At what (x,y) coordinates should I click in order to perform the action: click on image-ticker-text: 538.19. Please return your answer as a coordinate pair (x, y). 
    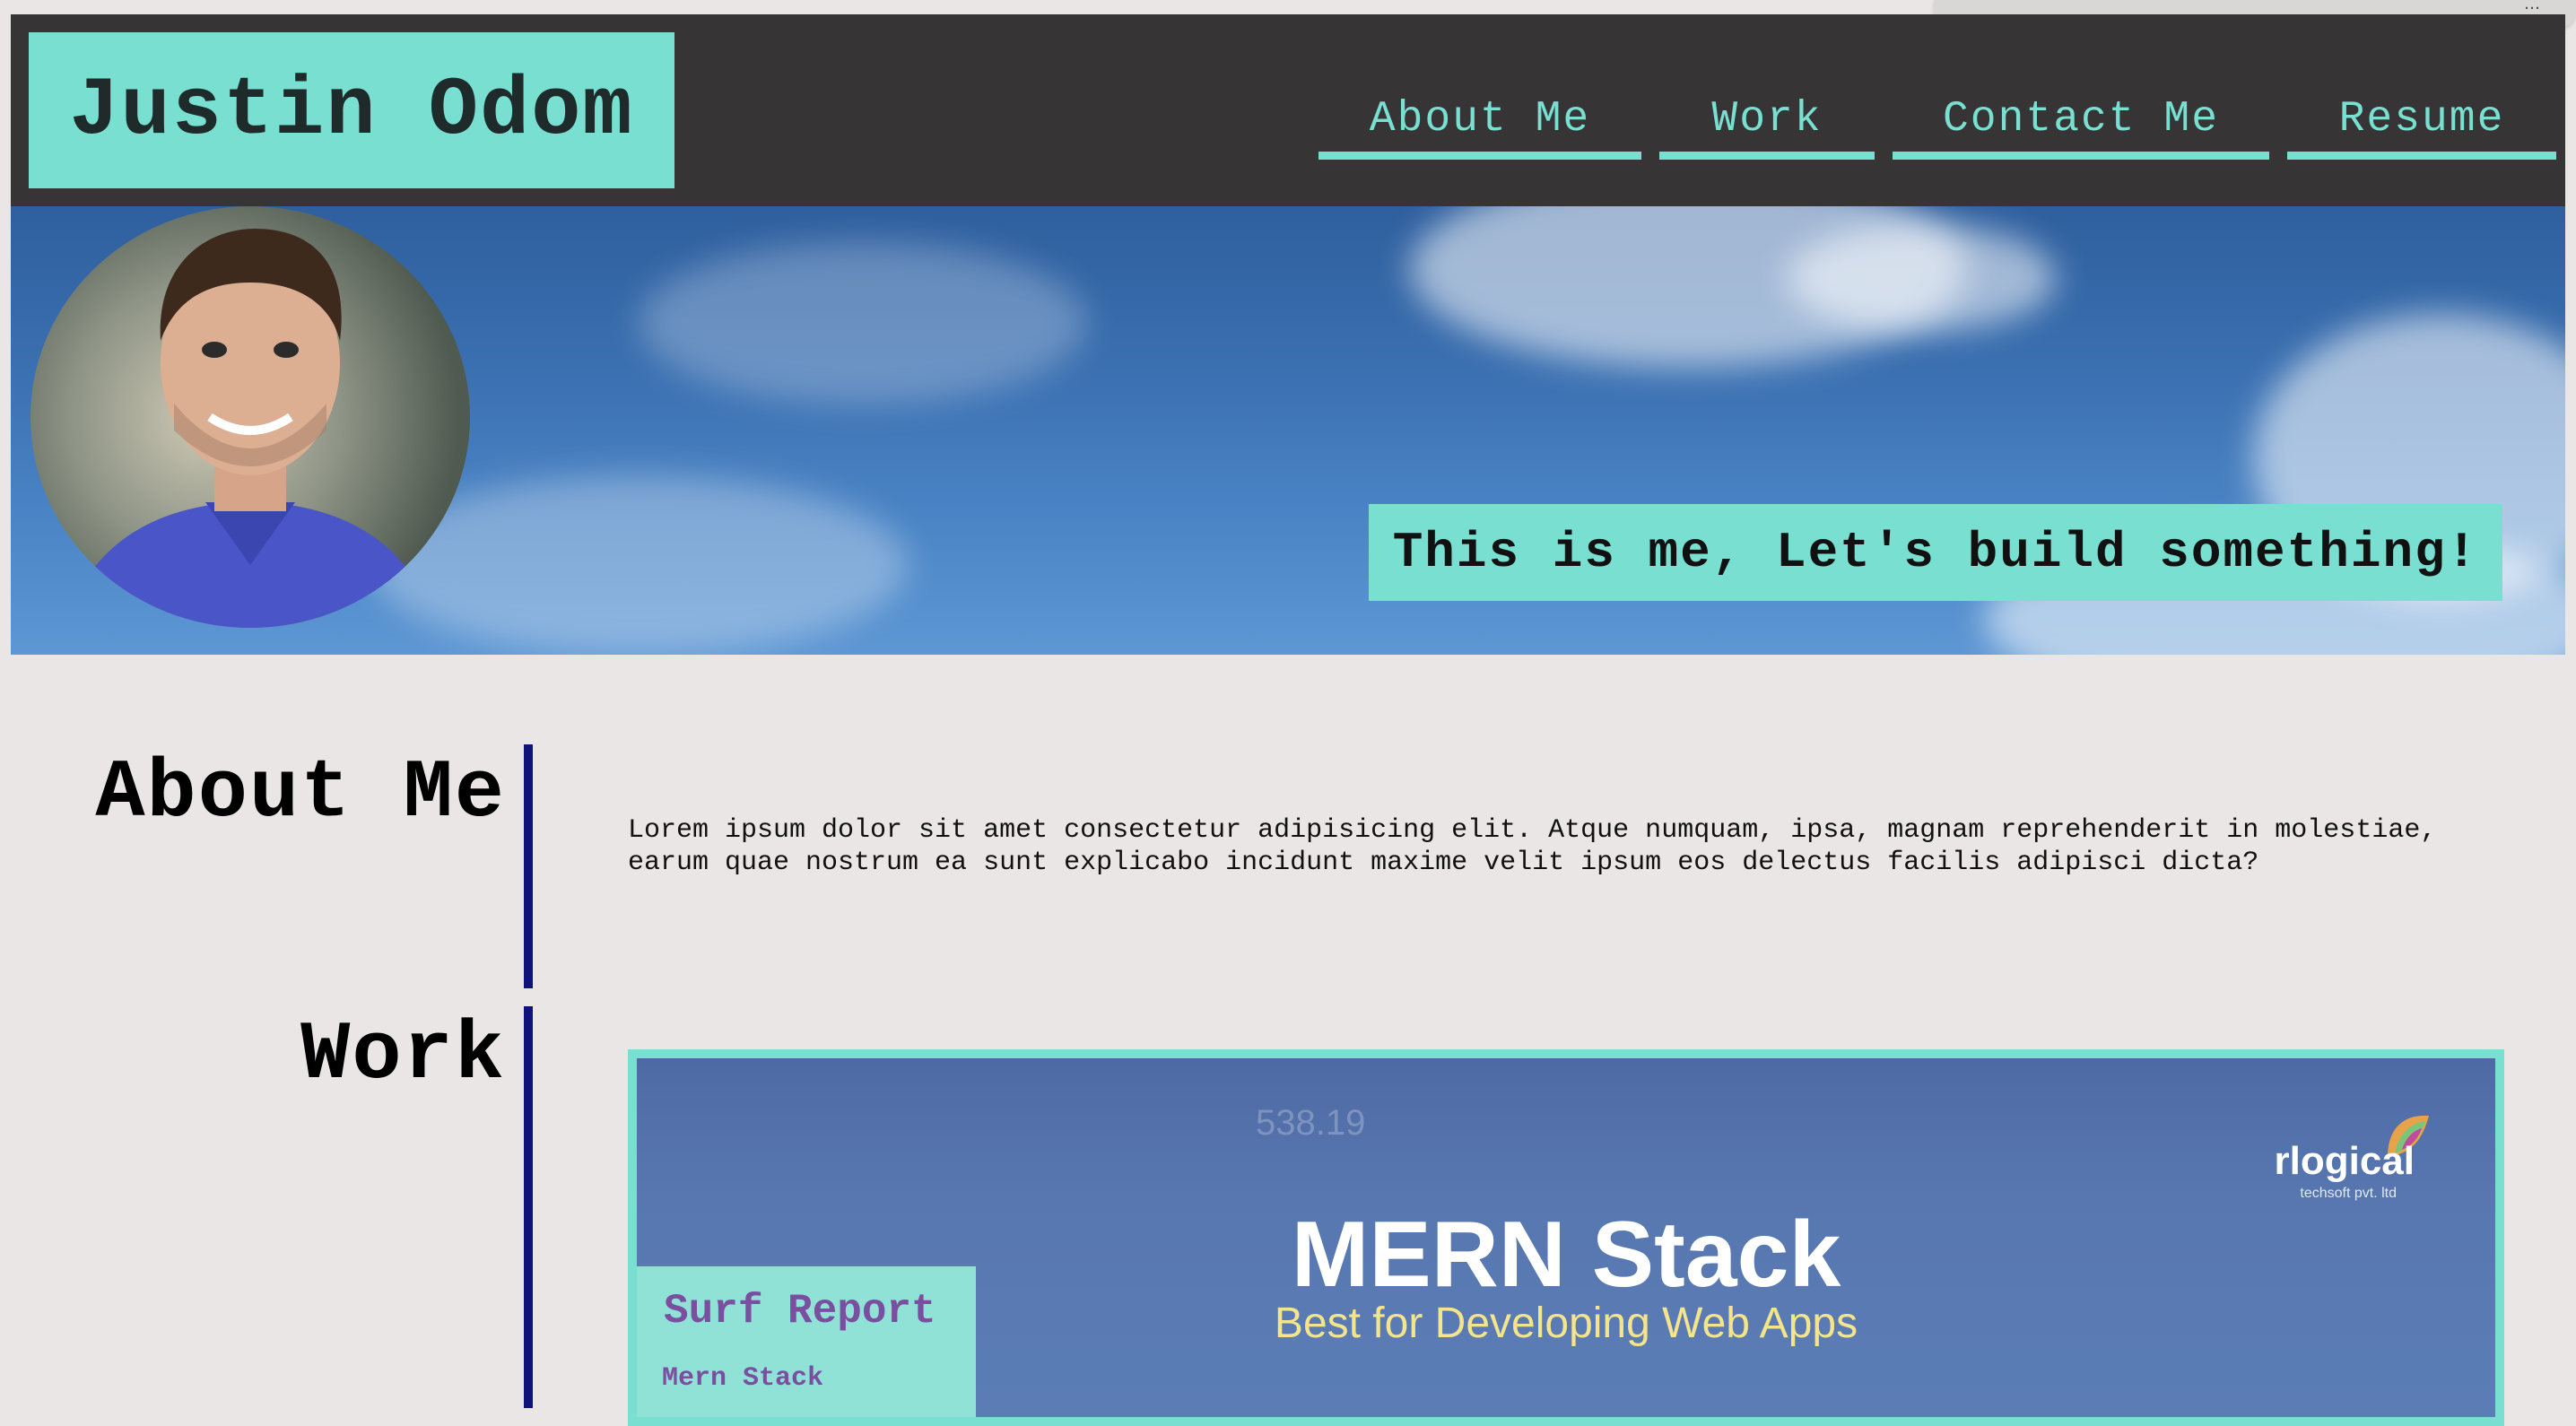
    Looking at the image, I should click on (1311, 1123).